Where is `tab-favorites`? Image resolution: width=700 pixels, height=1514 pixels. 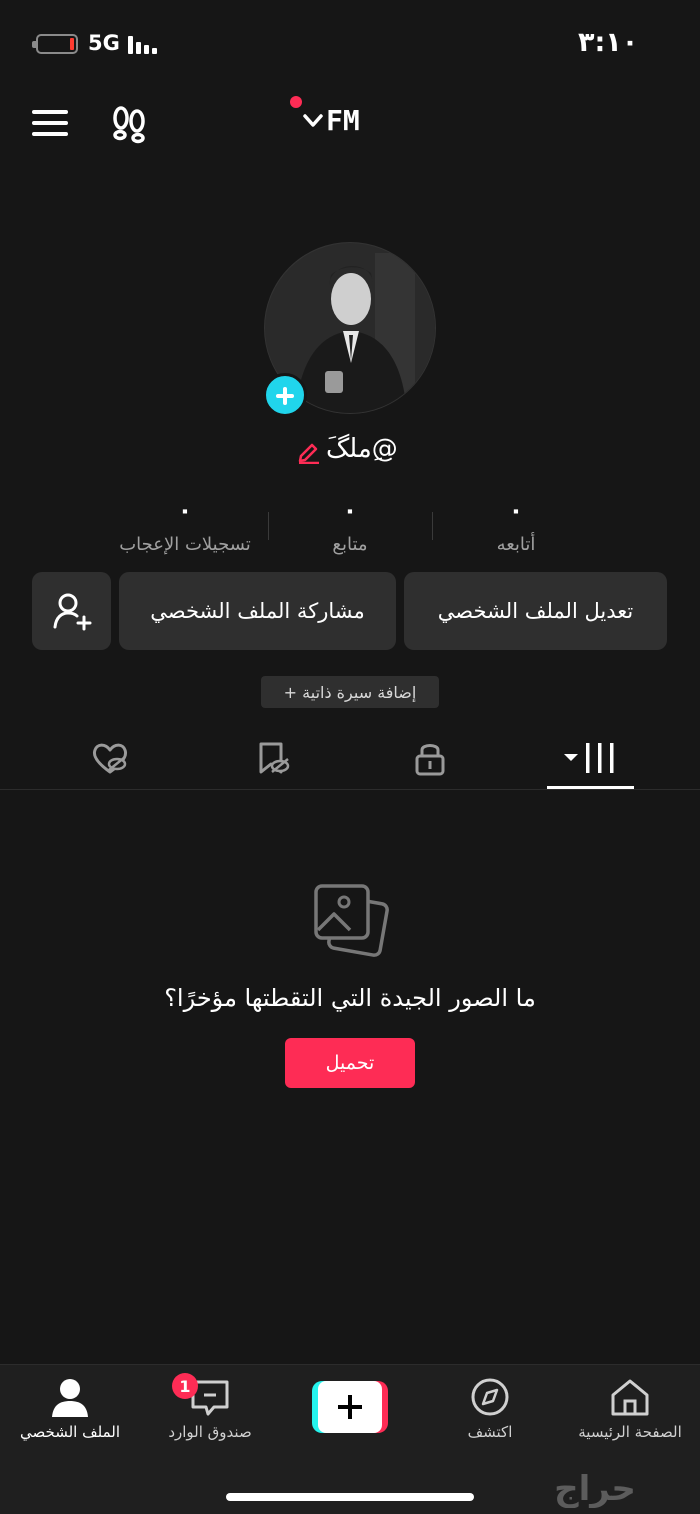 tab-favorites is located at coordinates (272, 758).